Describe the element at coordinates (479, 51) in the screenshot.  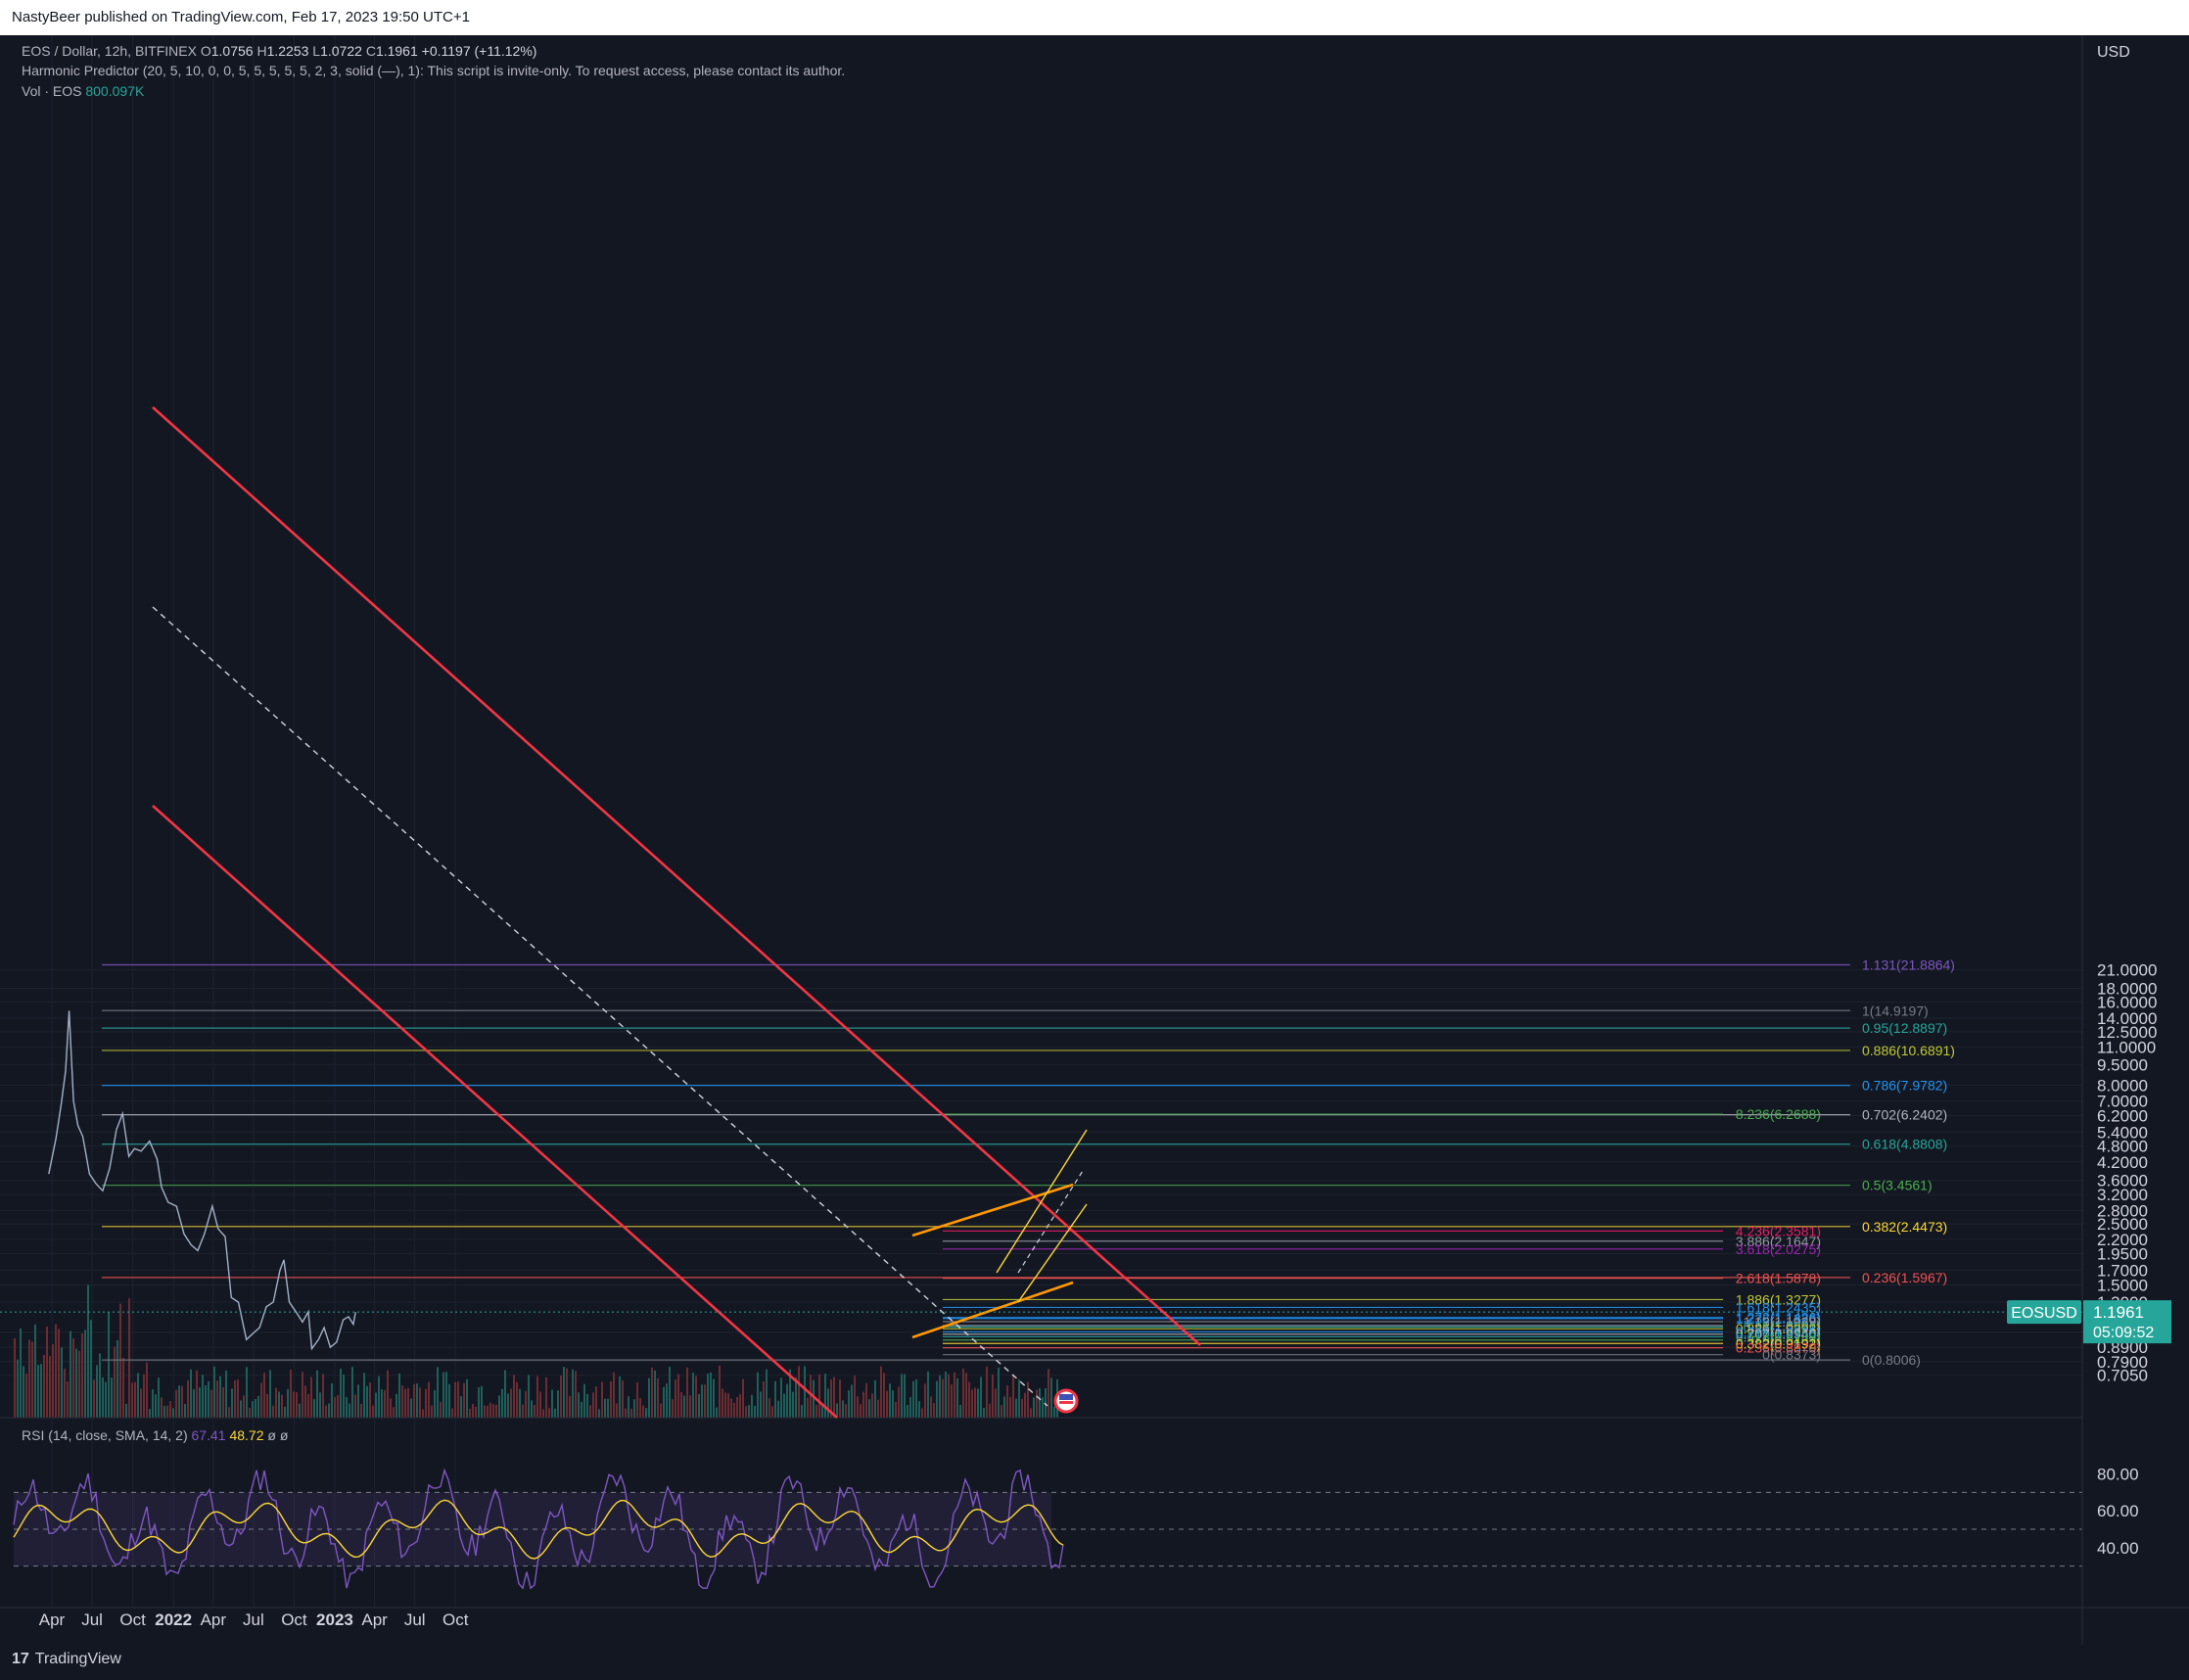
I see `change-value: +0.1197 (+11.12%)` at that location.